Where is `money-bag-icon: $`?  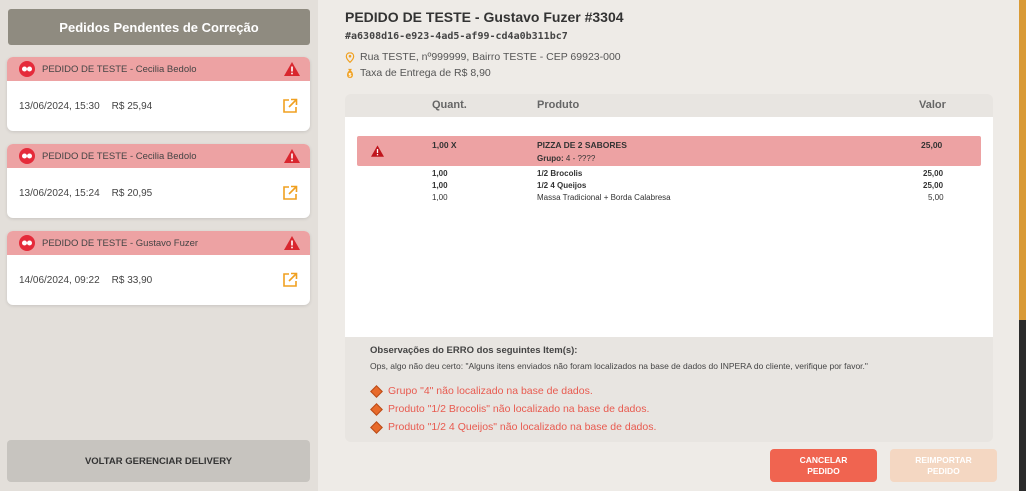 money-bag-icon: $ is located at coordinates (350, 73).